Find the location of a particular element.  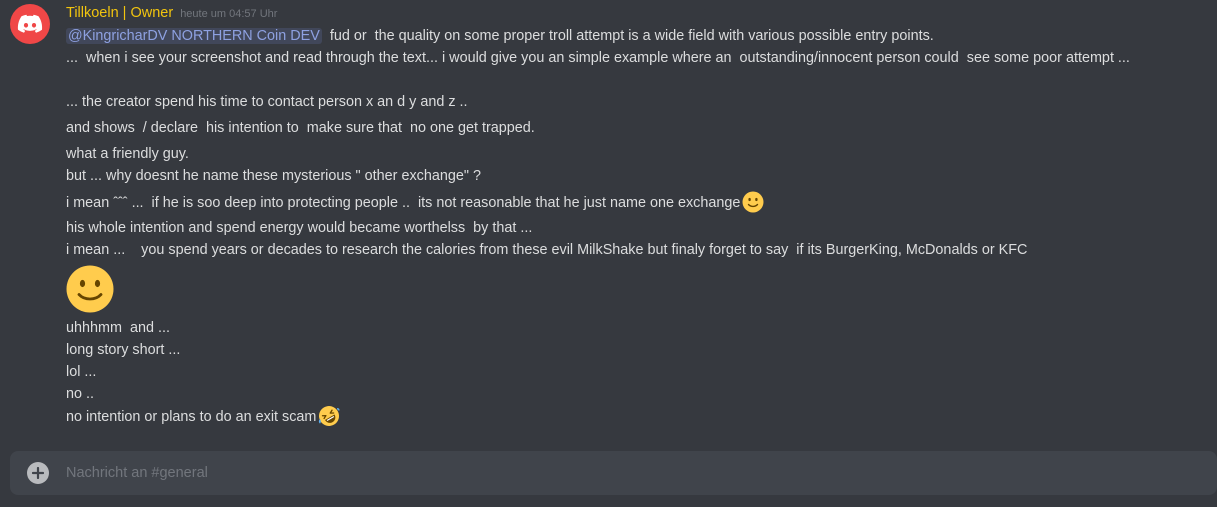

discord-logo-icon is located at coordinates (30, 23).